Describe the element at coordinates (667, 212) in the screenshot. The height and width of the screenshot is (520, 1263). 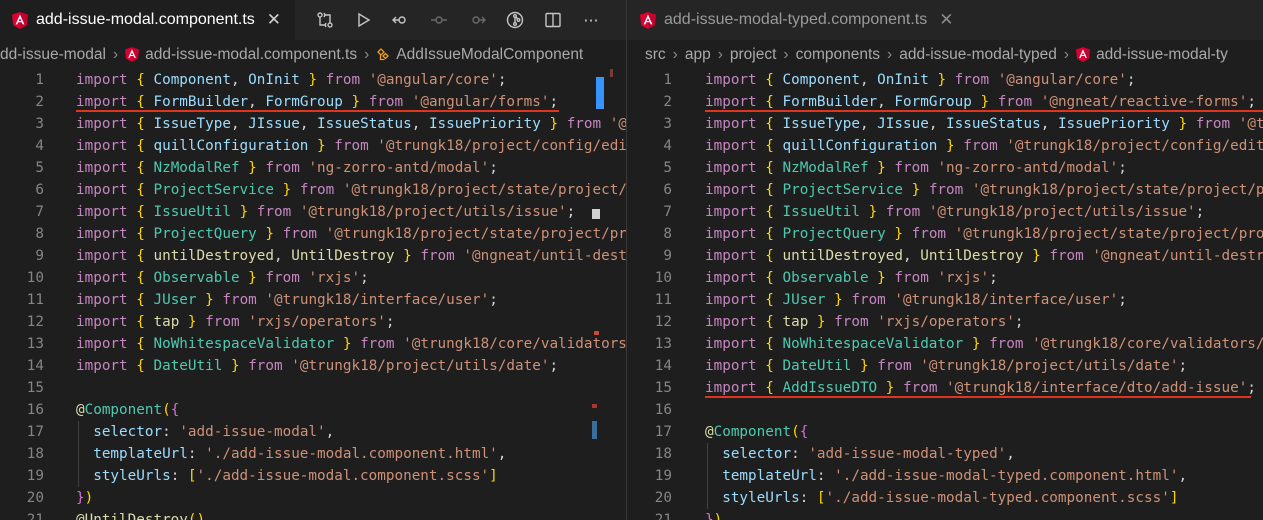
I see `line-number: 7` at that location.